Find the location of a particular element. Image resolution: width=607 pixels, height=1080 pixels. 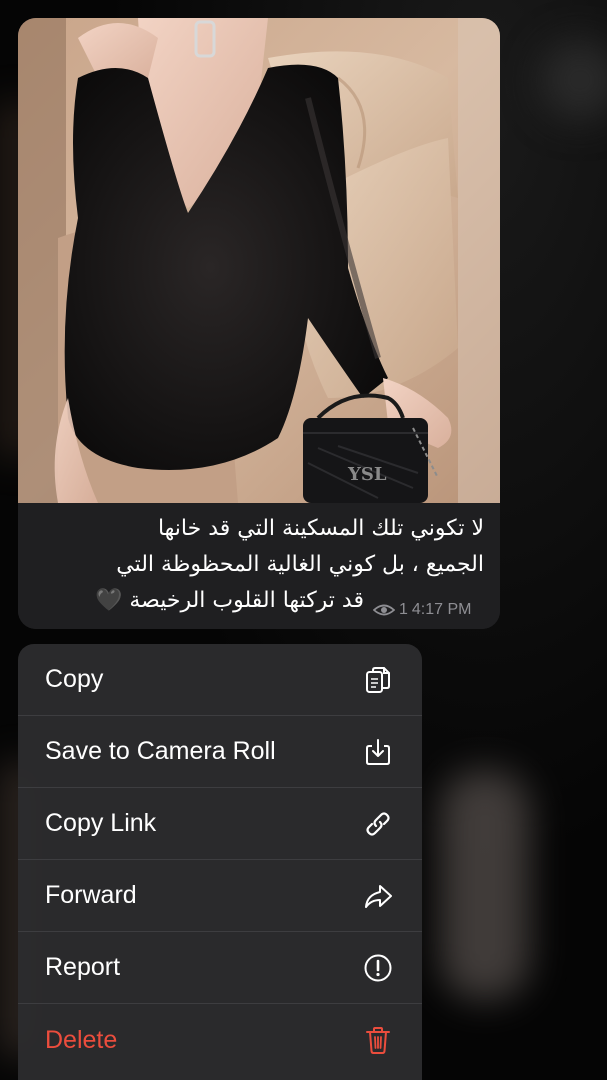

message-meta: 1 4:17 PM is located at coordinates (422, 610).